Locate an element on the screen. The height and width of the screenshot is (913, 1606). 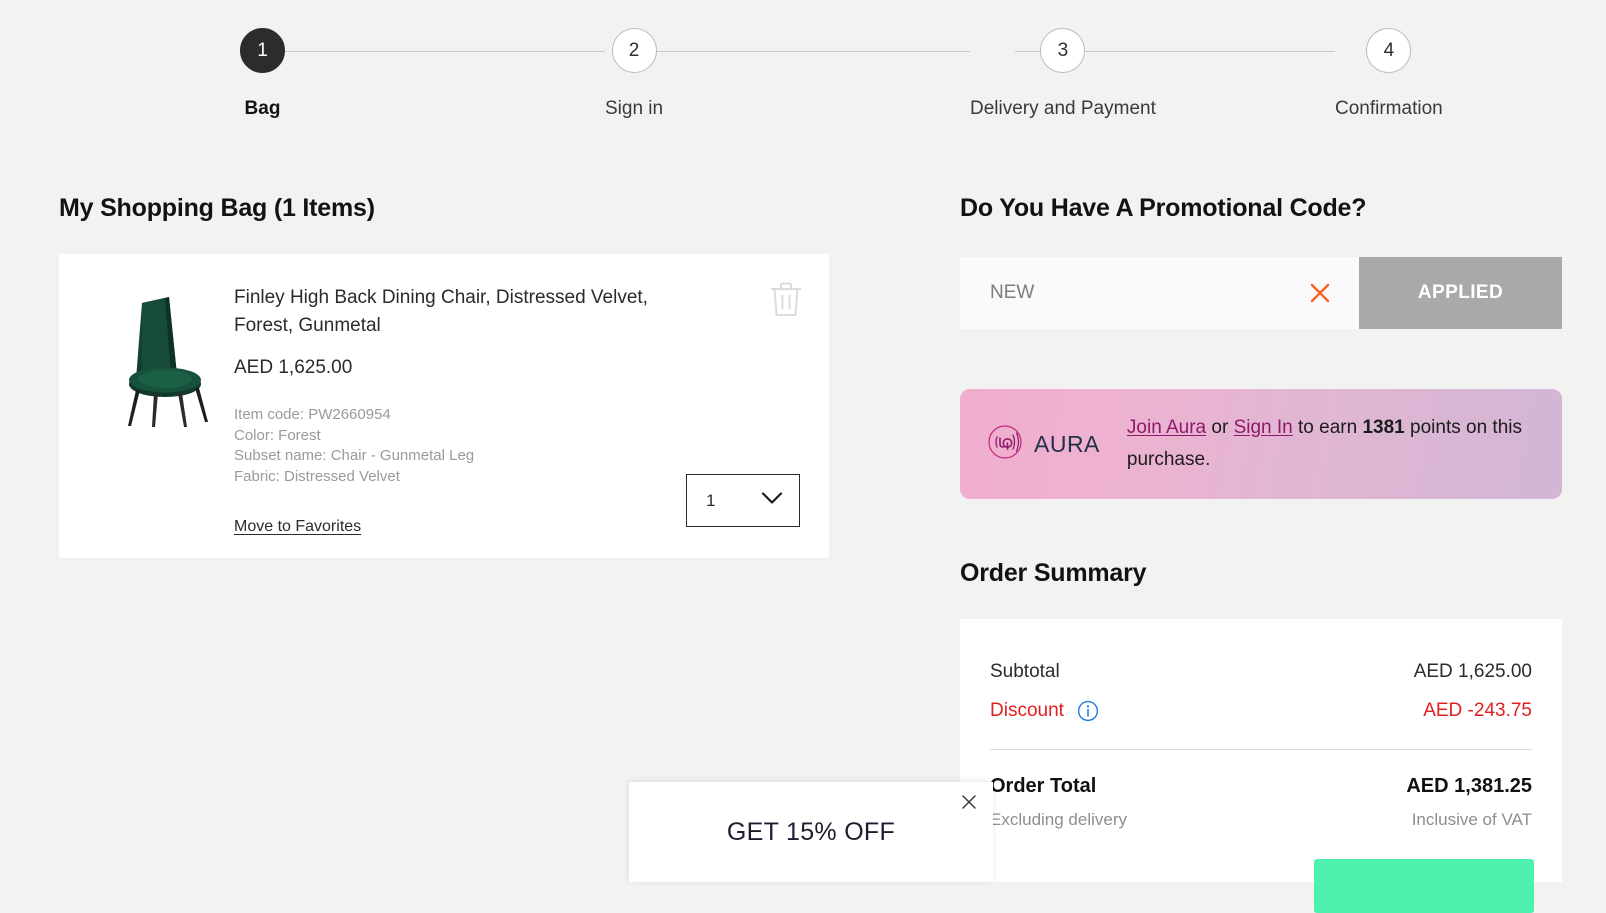
stepper-step-label: Confirmation is located at coordinates (1389, 108).